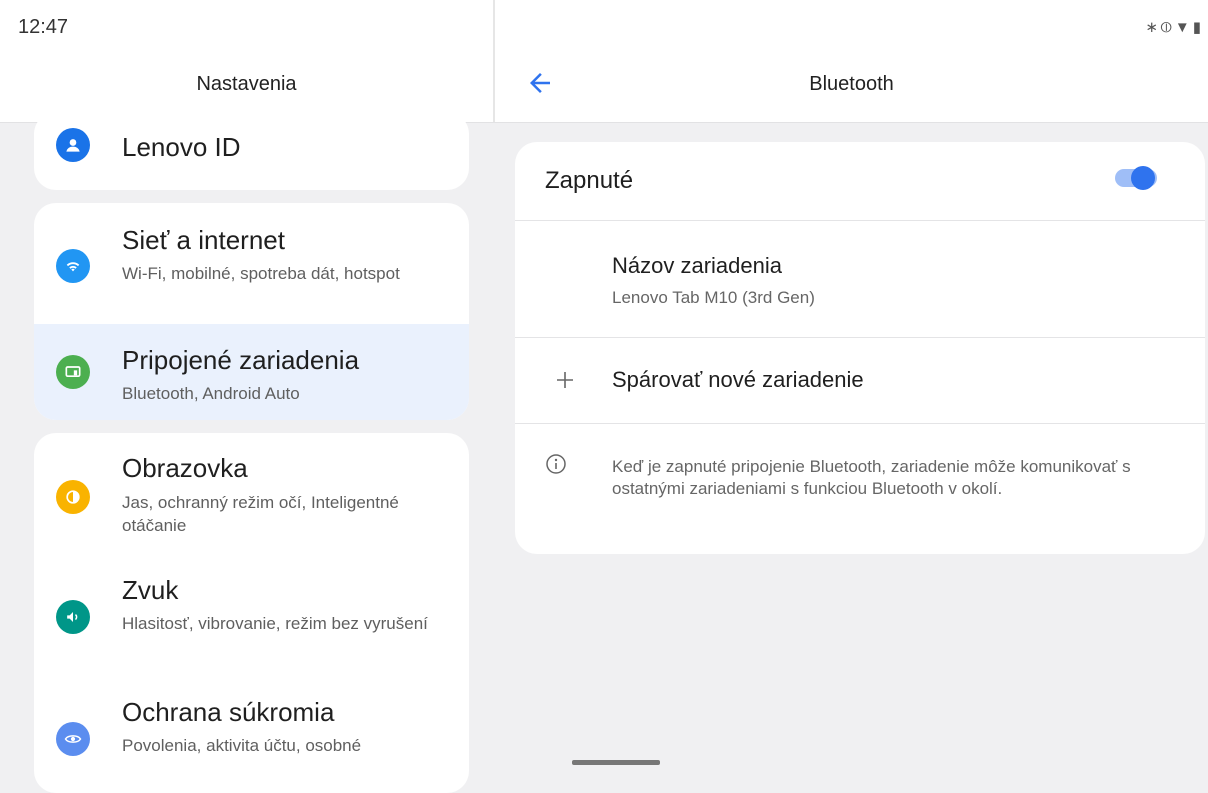 The height and width of the screenshot is (793, 1208). What do you see at coordinates (203, 240) in the screenshot?
I see `settings-item-title: Sieť a internet` at bounding box center [203, 240].